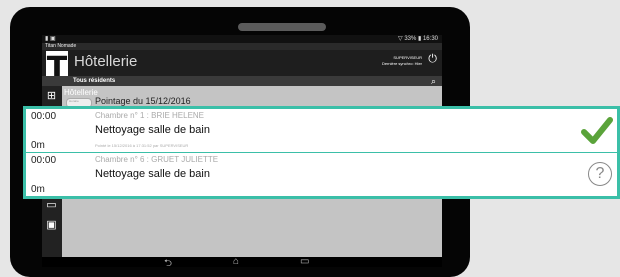  I want to click on app-name-bar: Titan Nomade, so click(242, 46).